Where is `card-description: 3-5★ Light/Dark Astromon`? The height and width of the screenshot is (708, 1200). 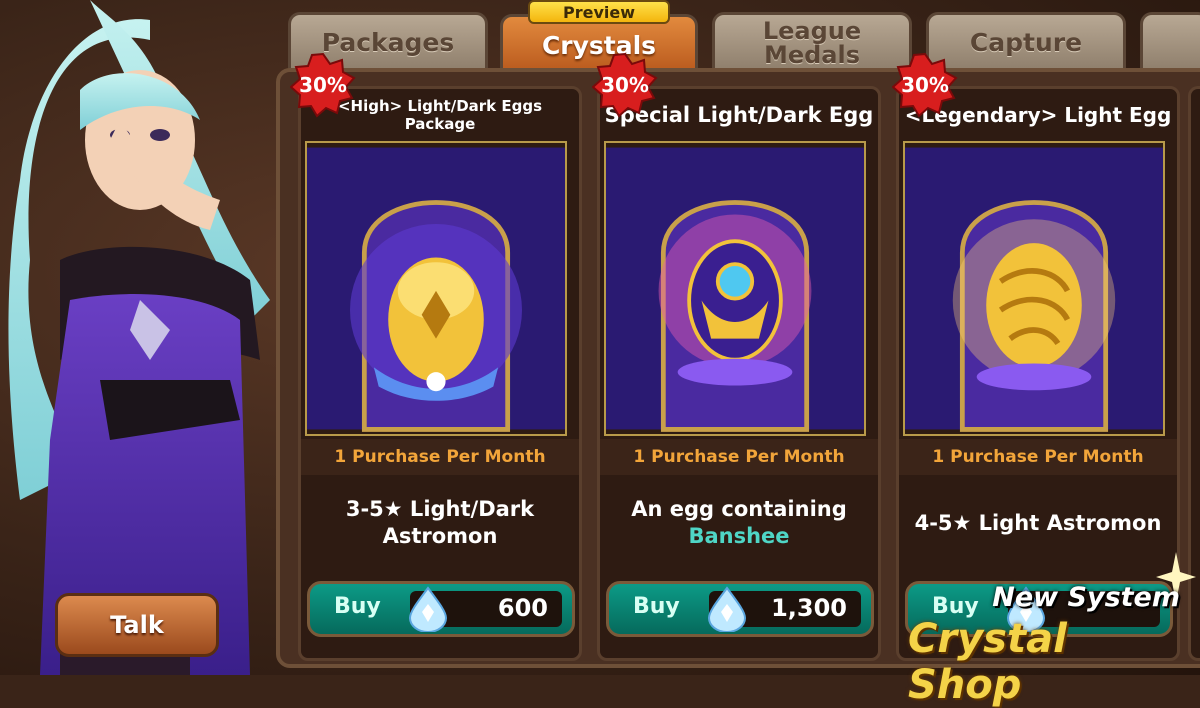
card-description: 3-5★ Light/Dark Astromon is located at coordinates (440, 522).